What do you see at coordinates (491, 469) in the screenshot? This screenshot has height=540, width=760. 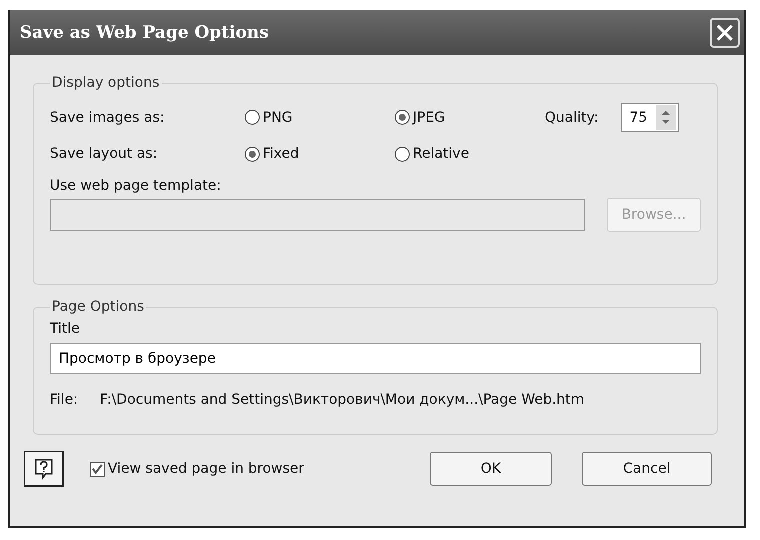 I see `dialog-button: OK` at bounding box center [491, 469].